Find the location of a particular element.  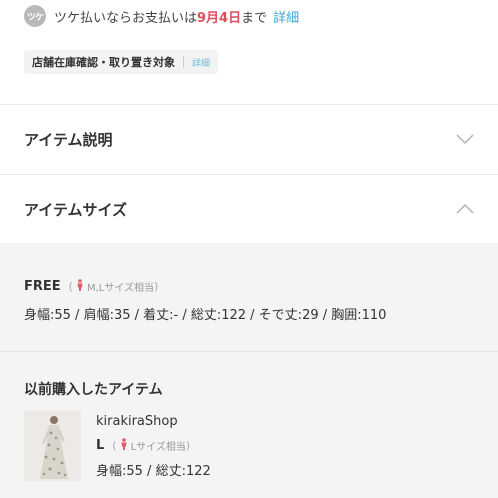

size-equivalent: ( M,Lサイズ相当 ) is located at coordinates (113, 286).